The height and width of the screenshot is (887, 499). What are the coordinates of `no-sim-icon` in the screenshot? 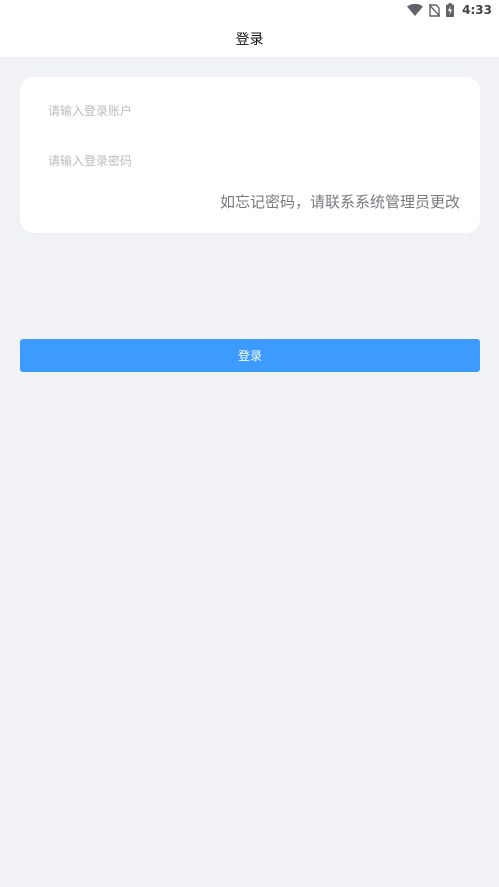 It's located at (435, 10).